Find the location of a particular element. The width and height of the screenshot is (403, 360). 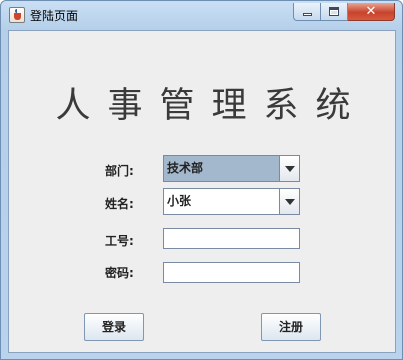

password-input is located at coordinates (231, 272).